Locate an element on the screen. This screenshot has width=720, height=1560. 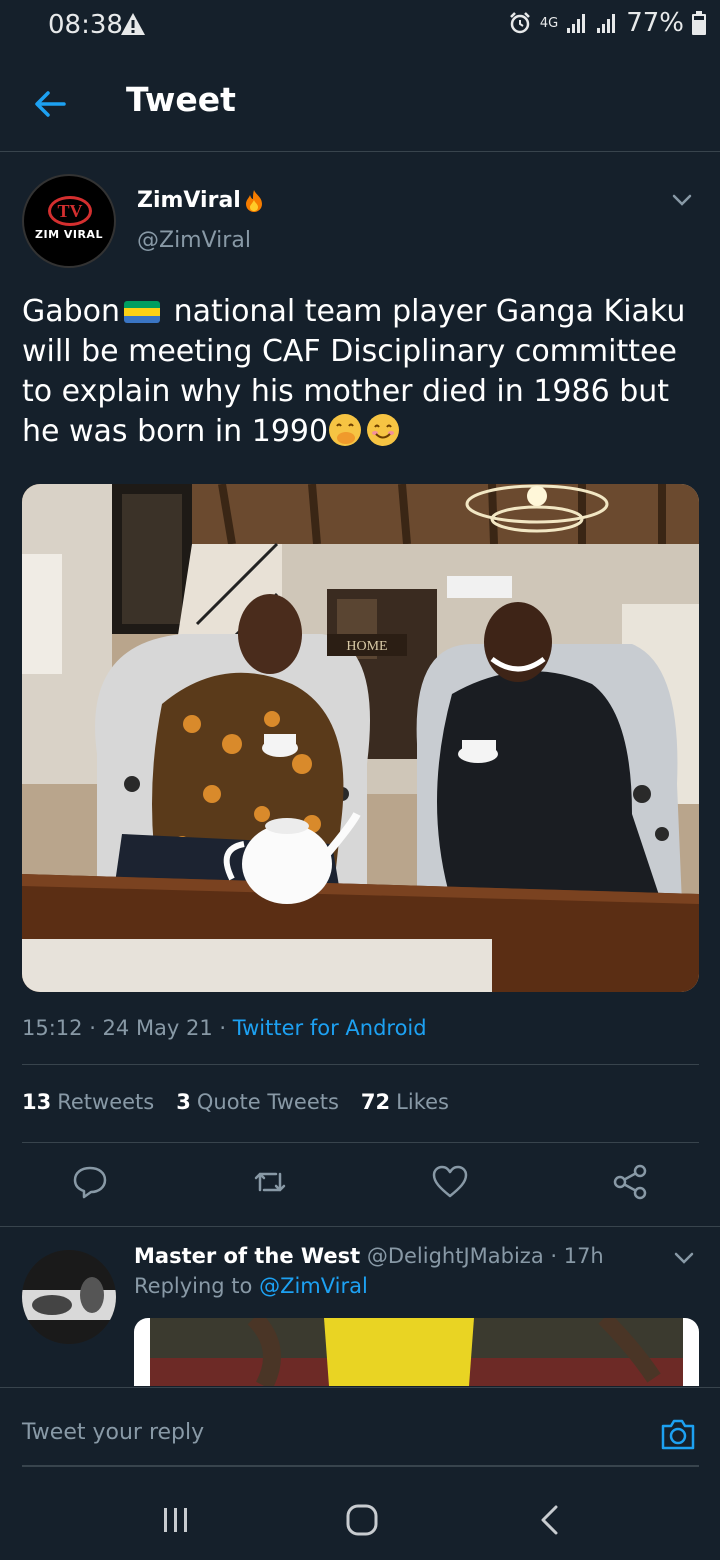
reply-avatar is located at coordinates (69, 1297).